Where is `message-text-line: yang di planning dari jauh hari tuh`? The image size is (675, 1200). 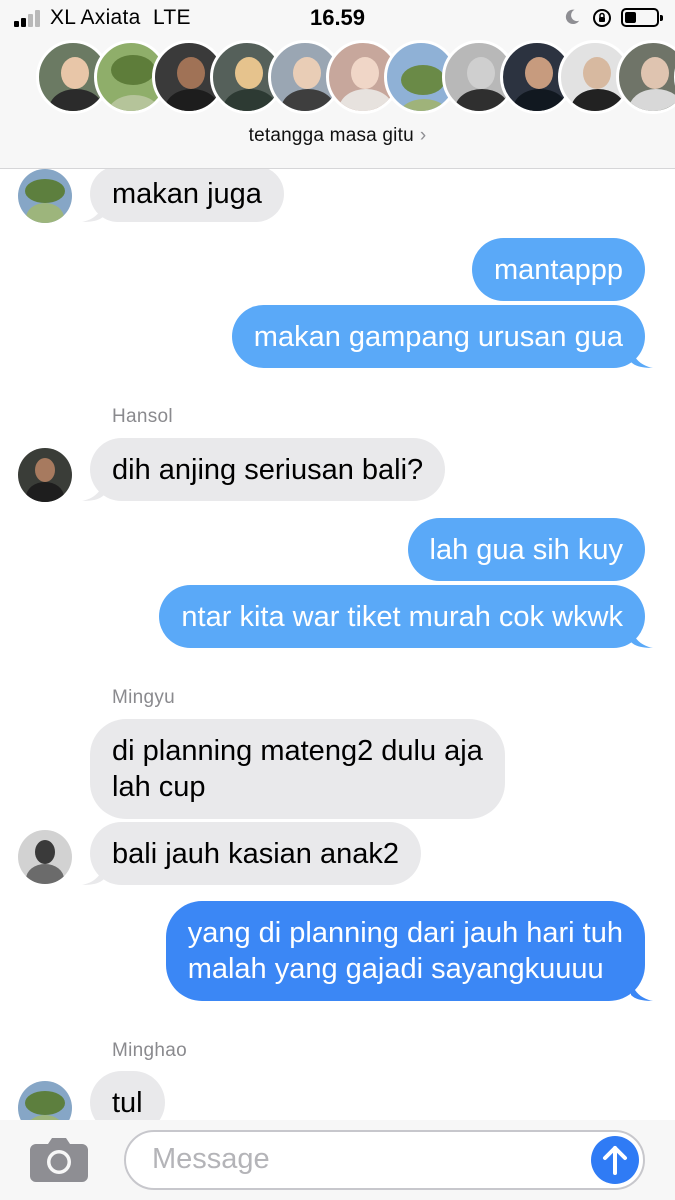 message-text-line: yang di planning dari jauh hari tuh is located at coordinates (405, 933).